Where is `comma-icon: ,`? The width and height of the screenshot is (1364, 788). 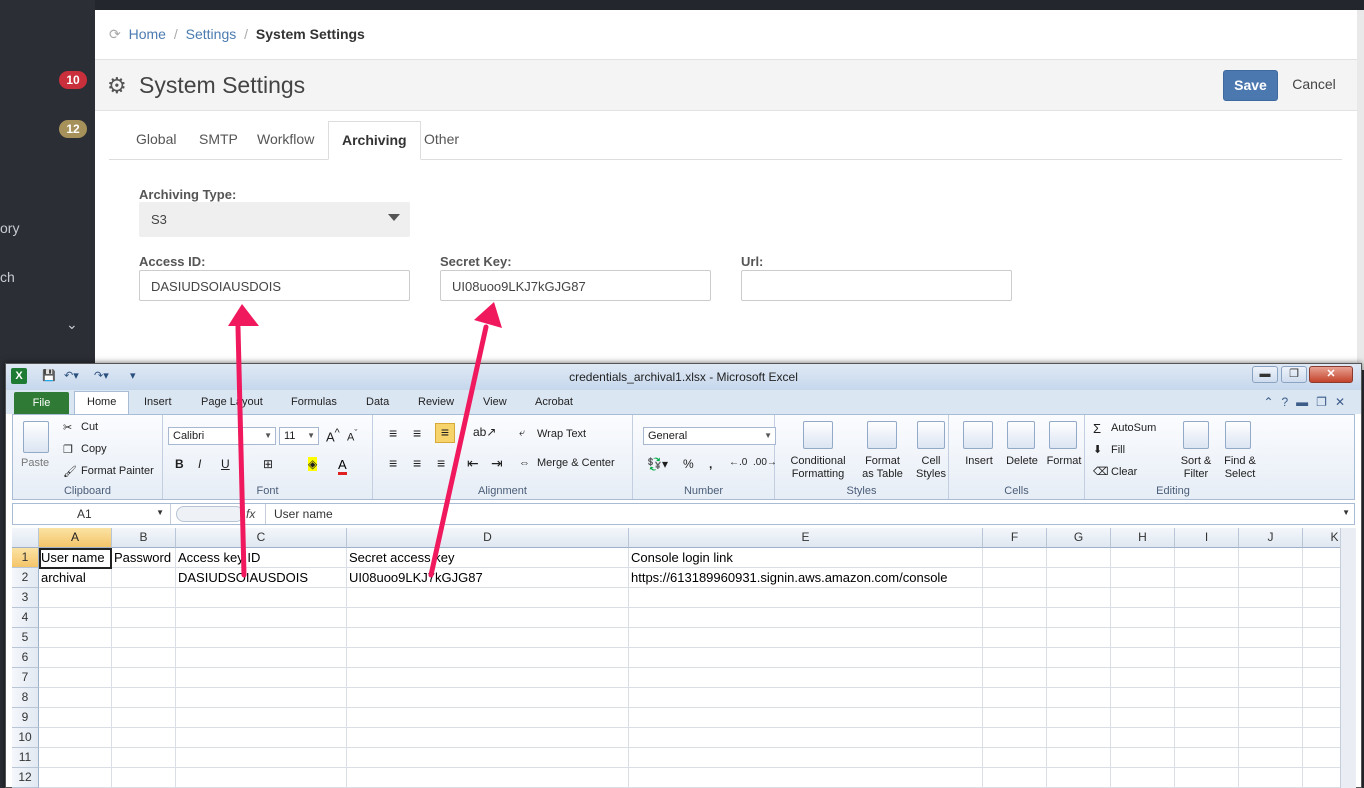
comma-icon: , is located at coordinates (710, 464).